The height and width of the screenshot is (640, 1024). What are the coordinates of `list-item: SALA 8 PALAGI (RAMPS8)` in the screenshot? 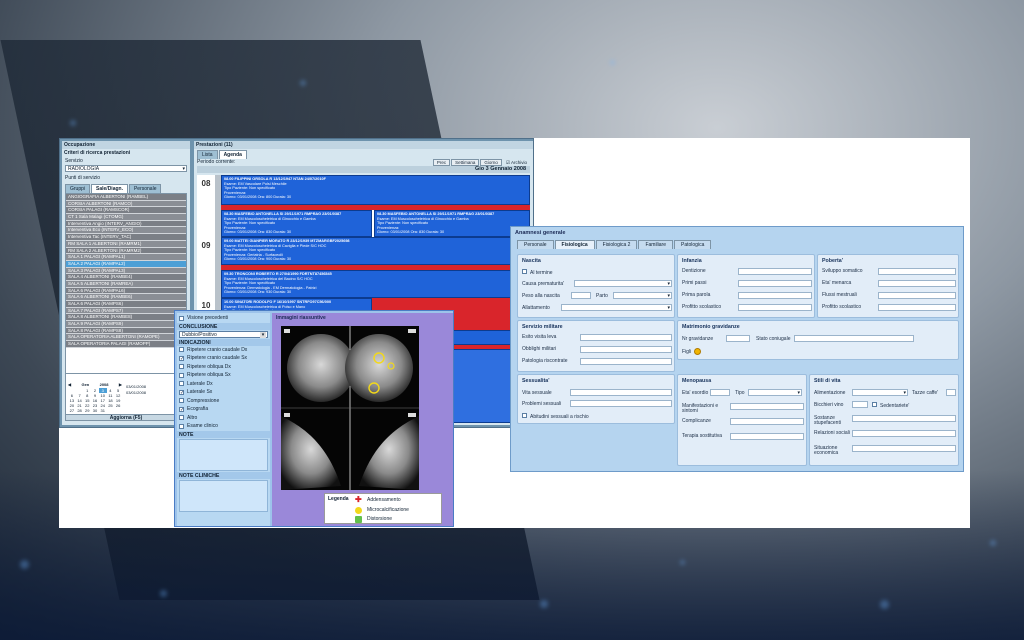 It's located at (126, 331).